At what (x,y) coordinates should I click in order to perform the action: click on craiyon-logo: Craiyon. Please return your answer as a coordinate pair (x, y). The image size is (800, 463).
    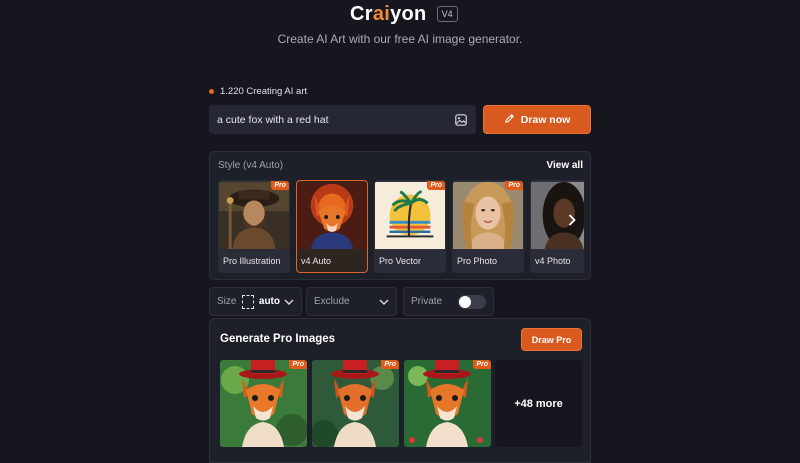
    Looking at the image, I should click on (388, 14).